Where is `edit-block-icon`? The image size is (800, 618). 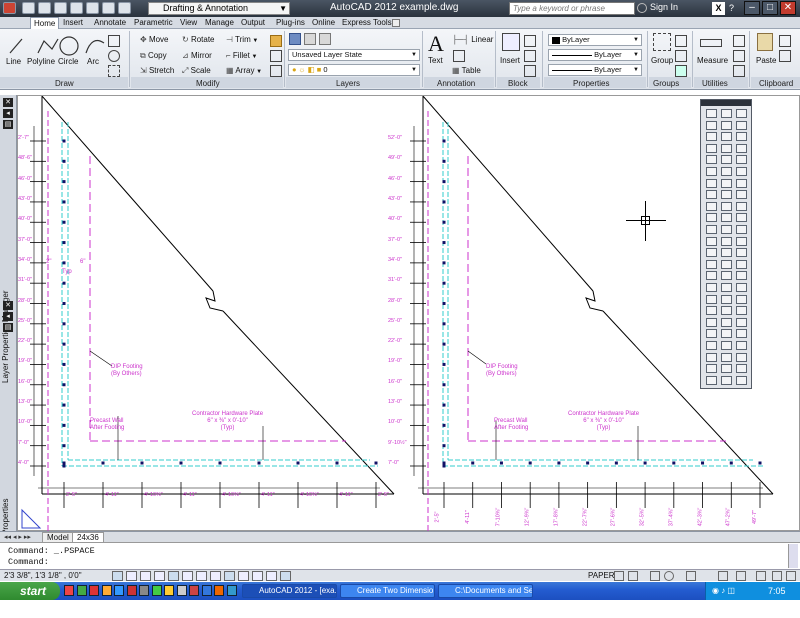 edit-block-icon is located at coordinates (530, 56).